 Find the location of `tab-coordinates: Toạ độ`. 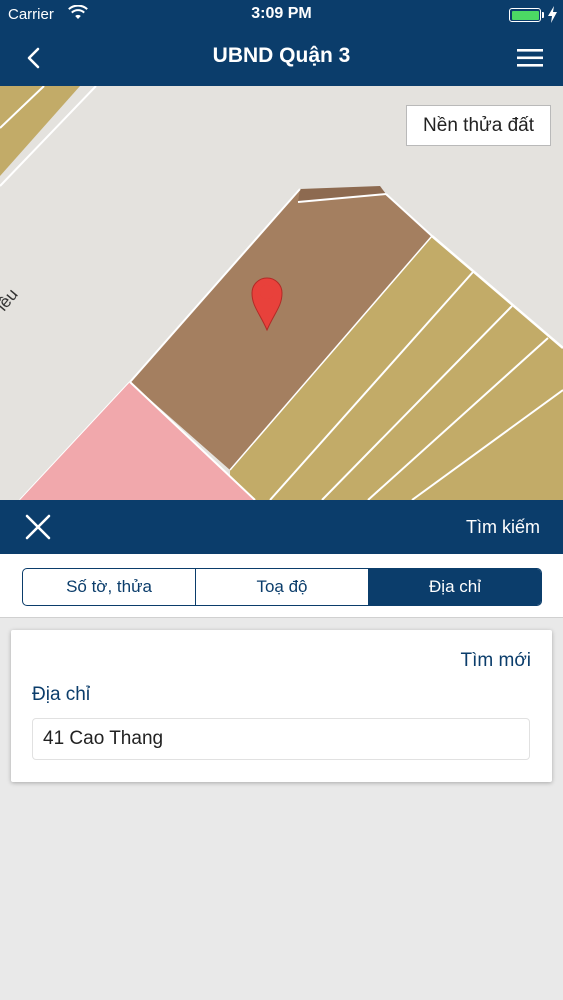

tab-coordinates: Toạ độ is located at coordinates (282, 587).